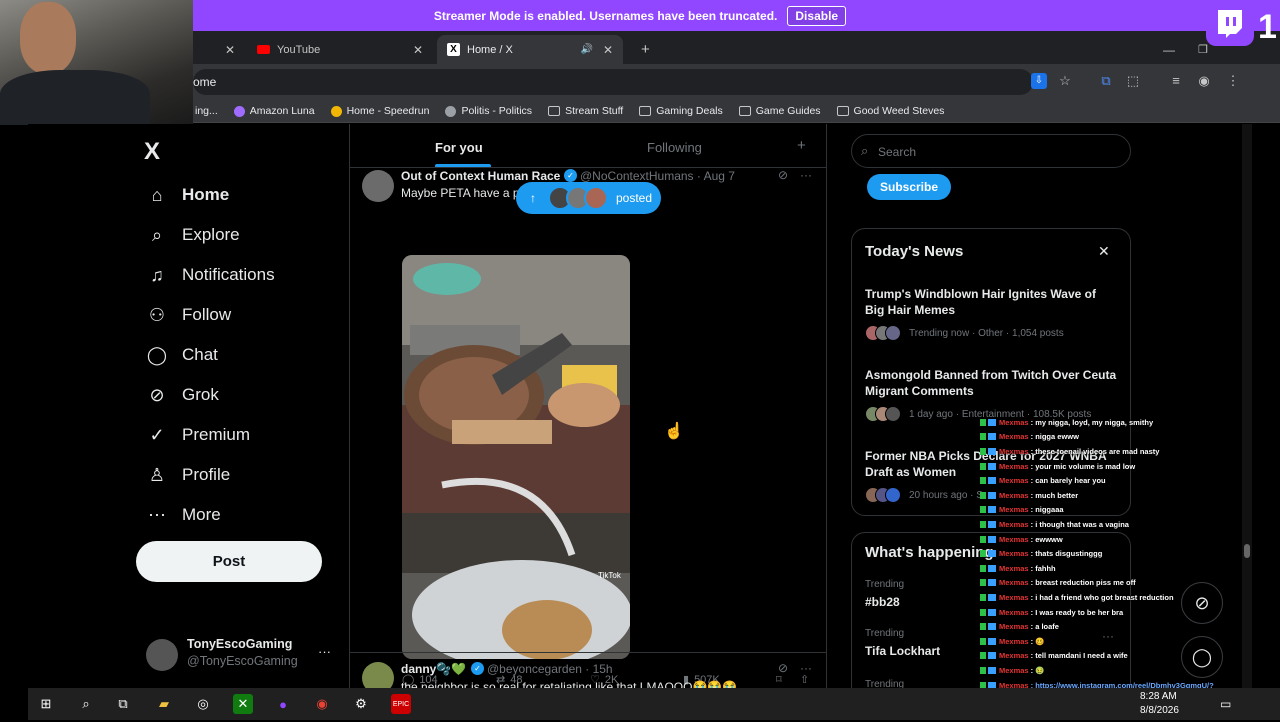  I want to click on xbox-icon: ✕, so click(243, 704).